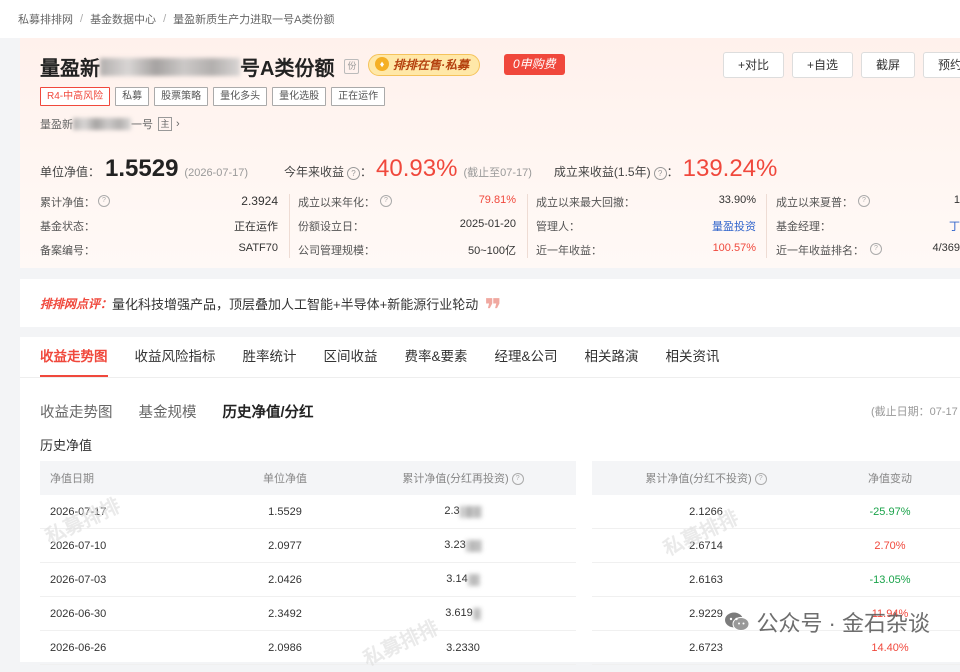 The height and width of the screenshot is (672, 960). I want to click on ytd-value: 40.93%, so click(417, 168).